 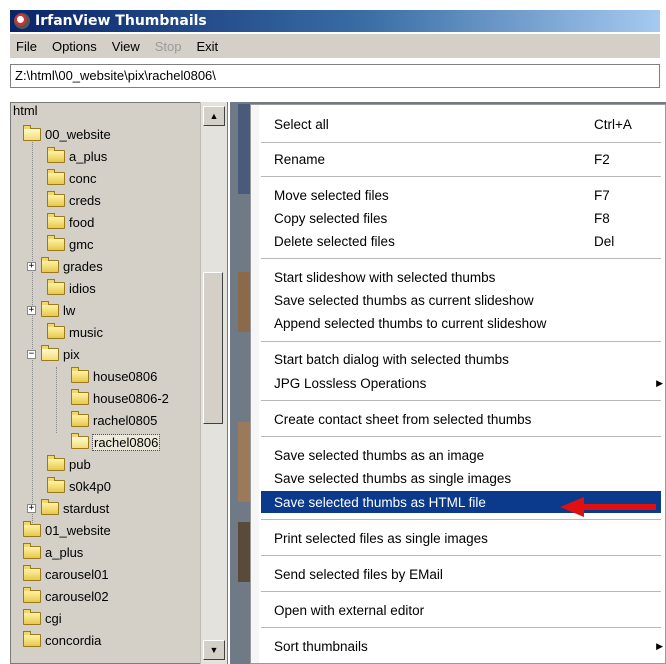 I want to click on menu-item-copy-files: Copy selected files F8, so click(x=461, y=218).